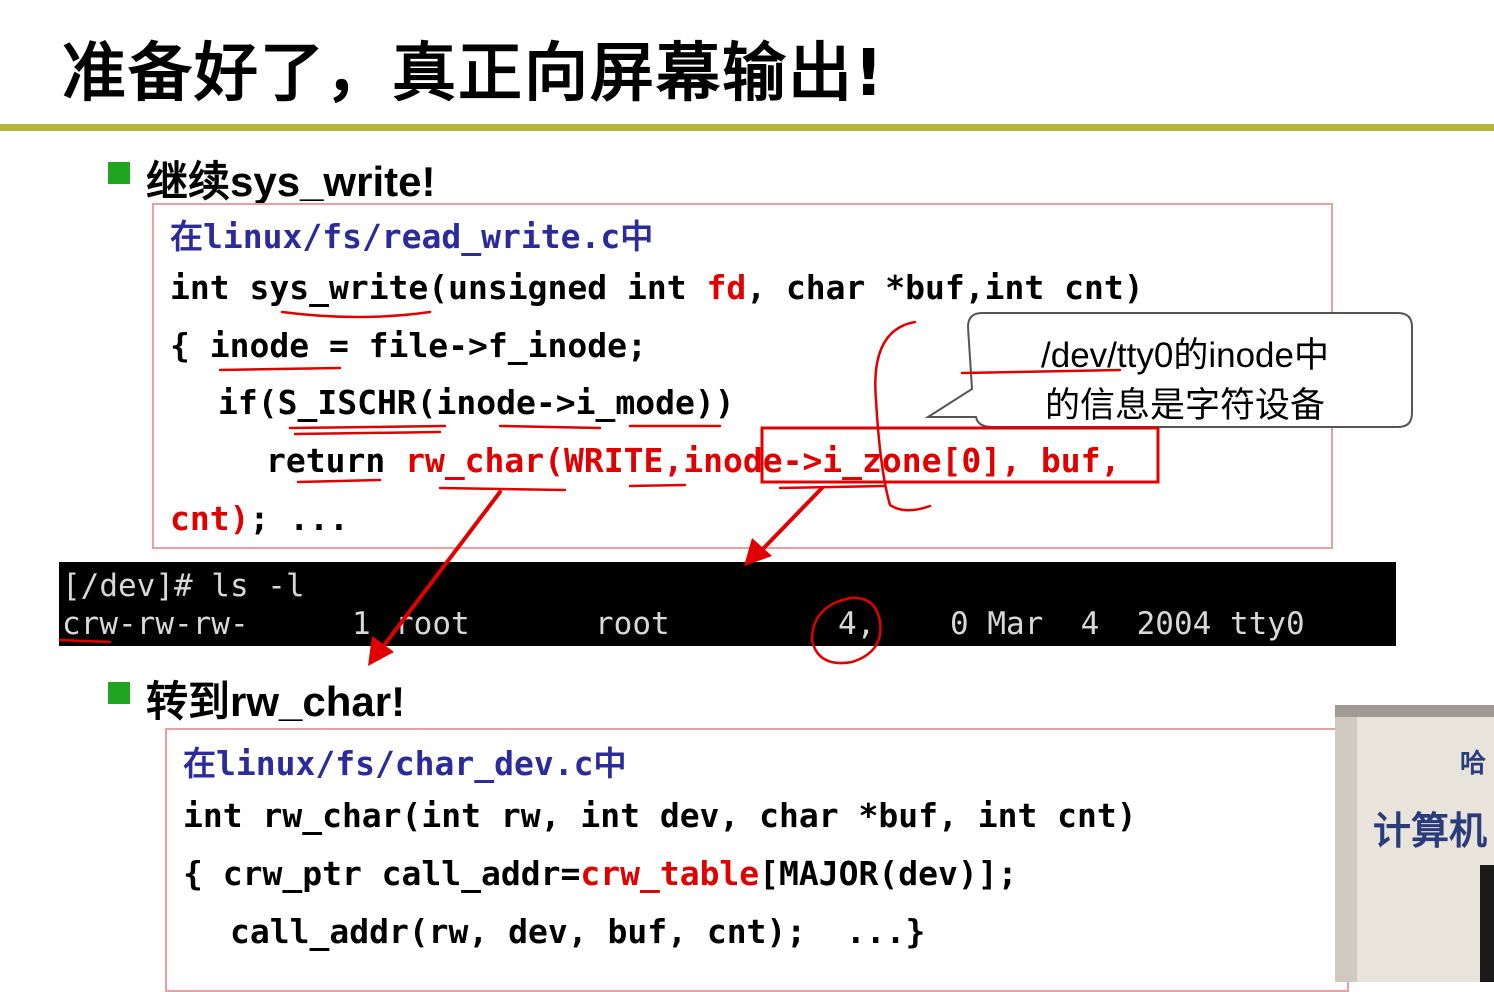 The height and width of the screenshot is (992, 1494). Describe the element at coordinates (474, 74) in the screenshot. I see `slide-title: 准备好了，真正向屏幕输出!` at that location.